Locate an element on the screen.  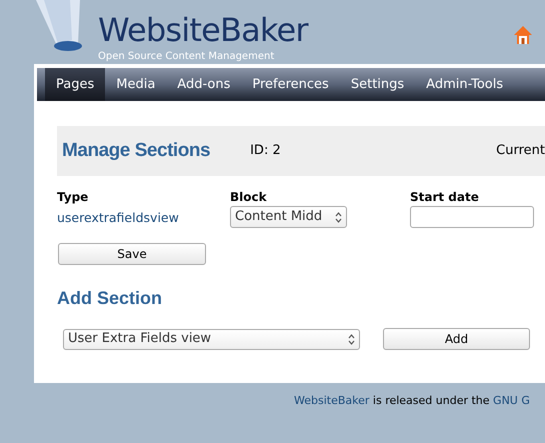
heading: Add Section is located at coordinates (109, 298).